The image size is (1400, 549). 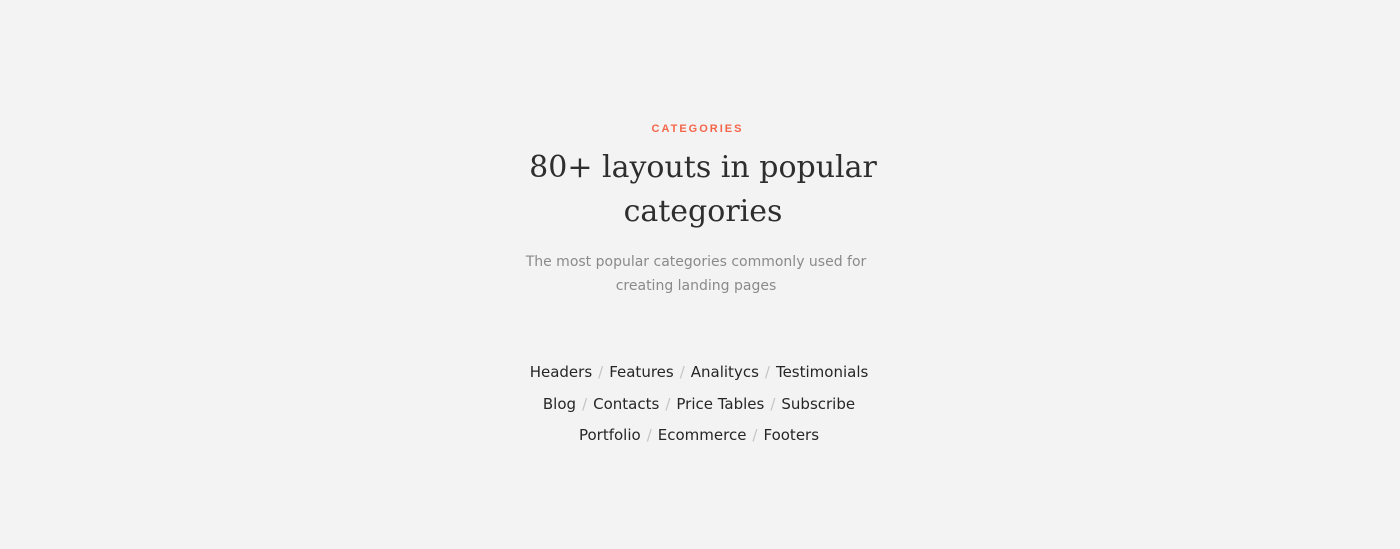 What do you see at coordinates (641, 372) in the screenshot?
I see `category-link-features: Features` at bounding box center [641, 372].